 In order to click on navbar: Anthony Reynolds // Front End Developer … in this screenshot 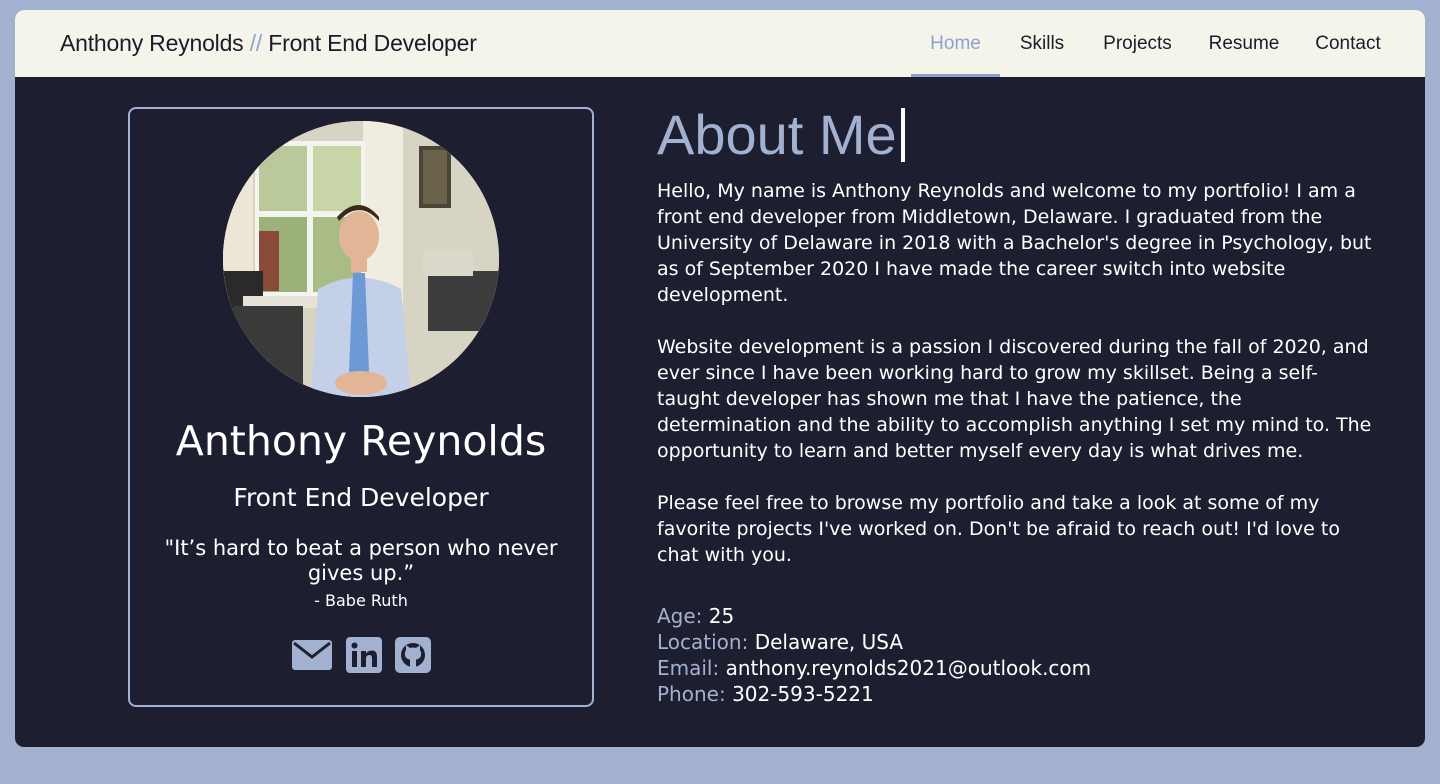, I will do `click(720, 43)`.